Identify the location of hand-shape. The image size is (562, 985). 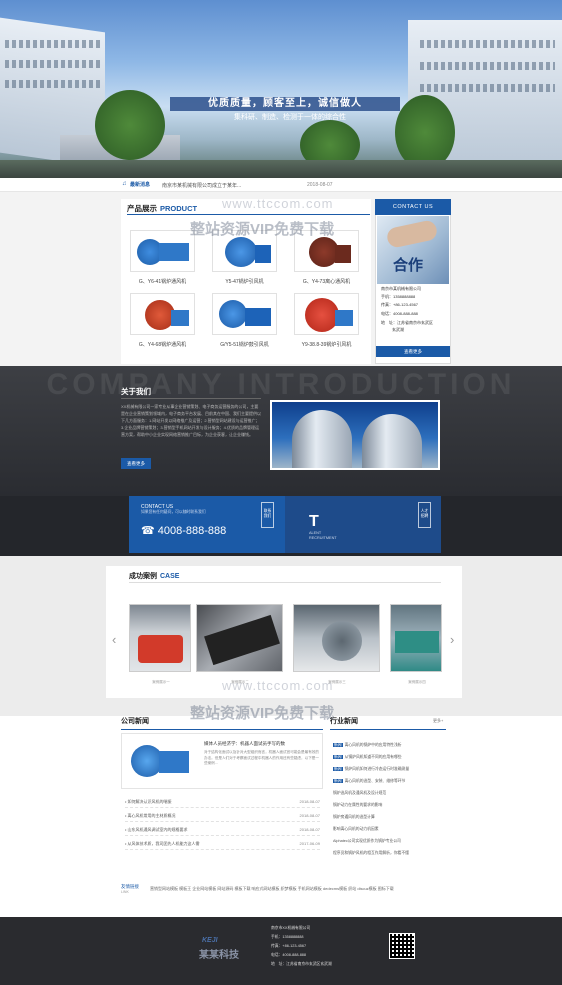
(412, 234).